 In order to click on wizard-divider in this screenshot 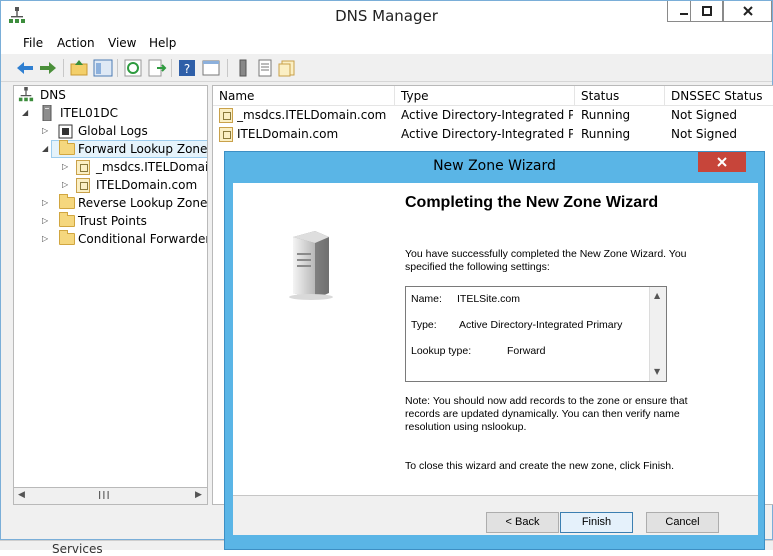, I will do `click(495, 495)`.